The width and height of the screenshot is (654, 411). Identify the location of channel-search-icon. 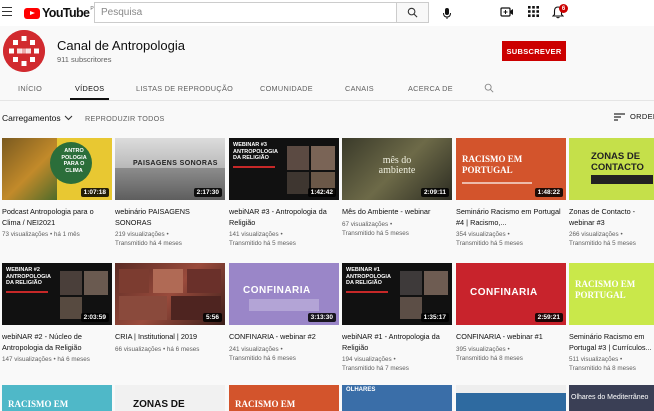
(489, 88).